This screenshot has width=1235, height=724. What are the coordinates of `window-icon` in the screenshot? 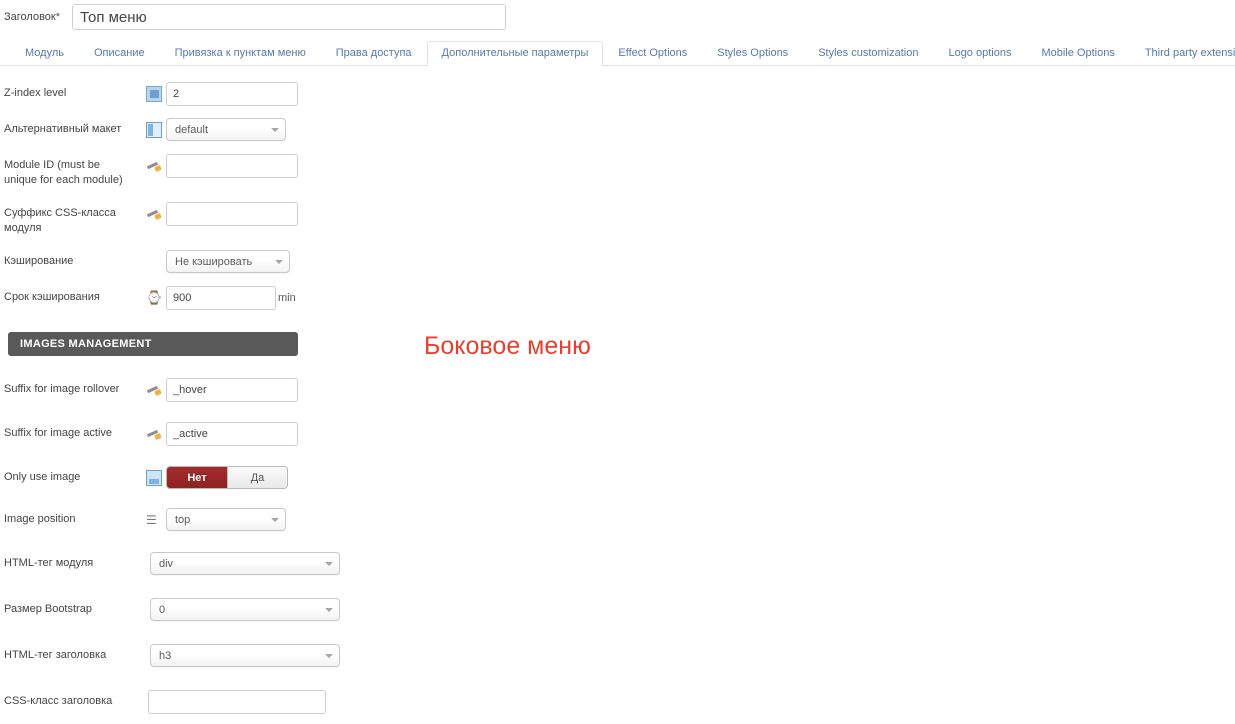 It's located at (154, 129).